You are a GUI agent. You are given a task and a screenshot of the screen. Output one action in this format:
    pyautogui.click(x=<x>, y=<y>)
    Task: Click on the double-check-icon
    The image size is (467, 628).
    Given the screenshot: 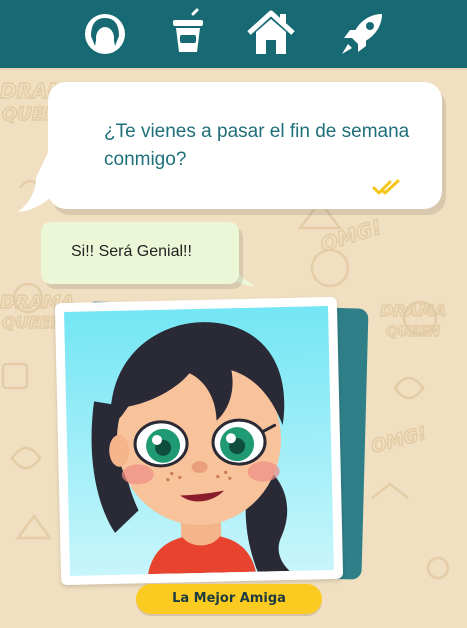 What is the action you would take?
    pyautogui.click(x=386, y=187)
    